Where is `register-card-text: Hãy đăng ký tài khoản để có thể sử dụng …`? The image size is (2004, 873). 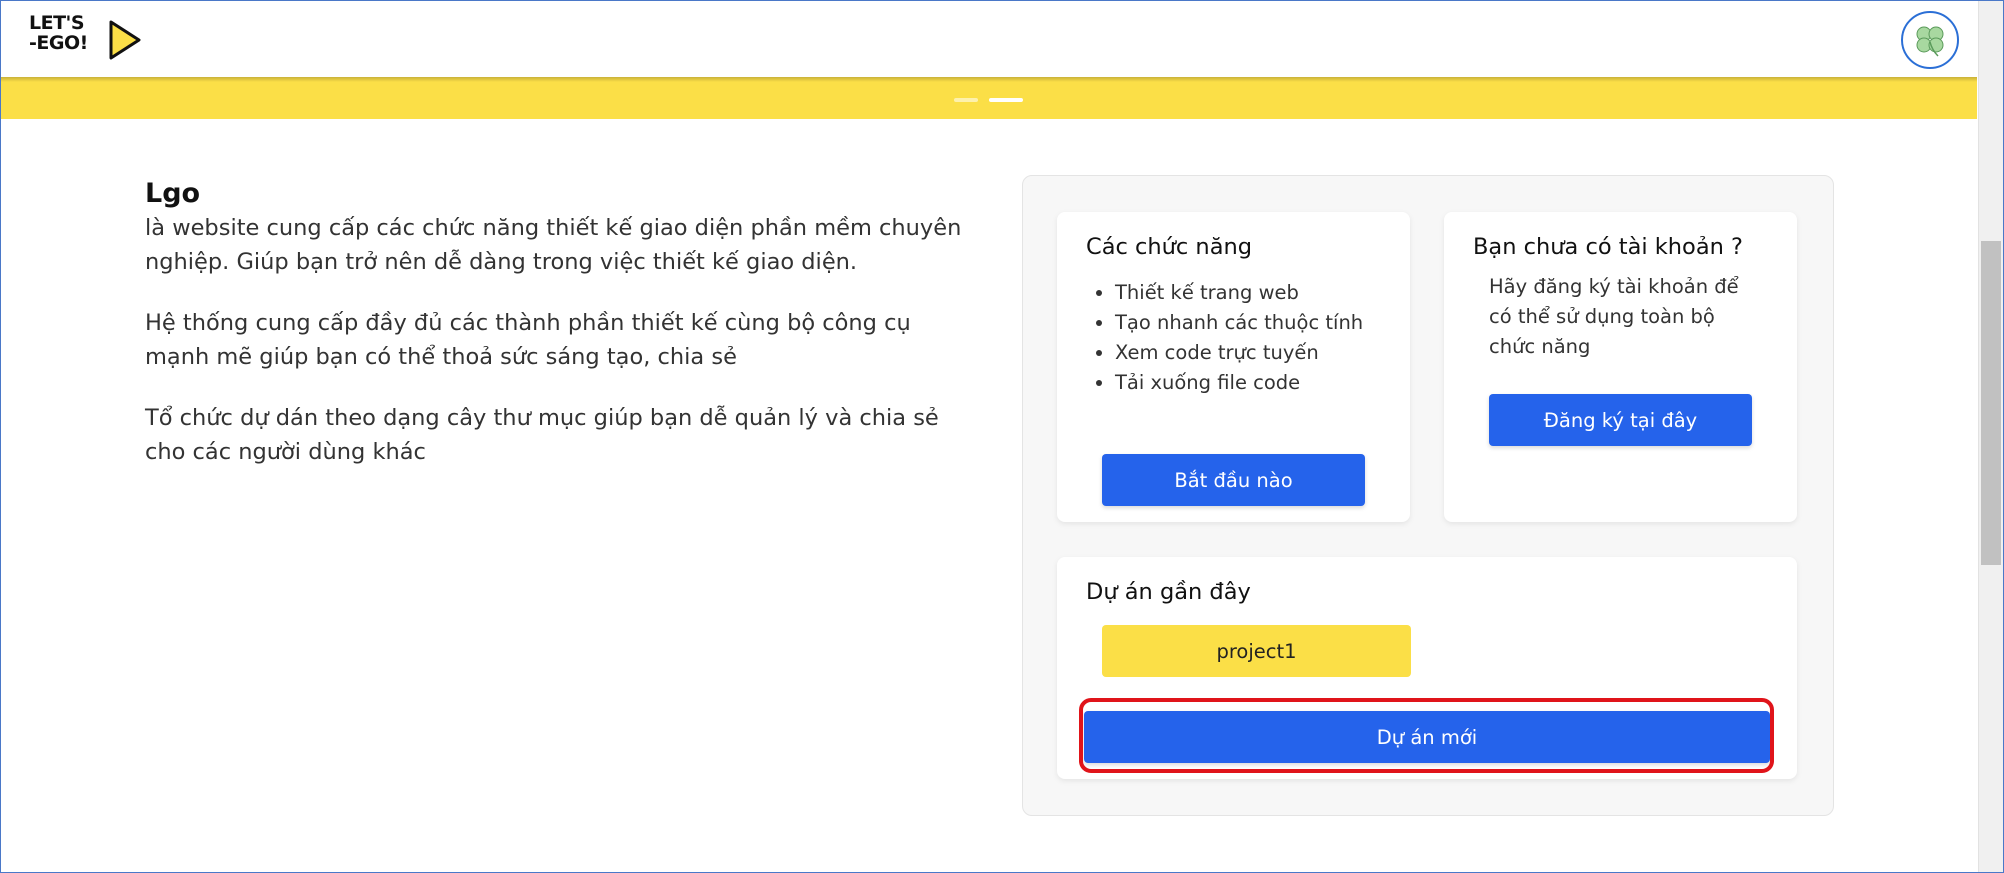
register-card-text: Hãy đăng ký tài khoản để có thể sử dụng … is located at coordinates (1614, 316).